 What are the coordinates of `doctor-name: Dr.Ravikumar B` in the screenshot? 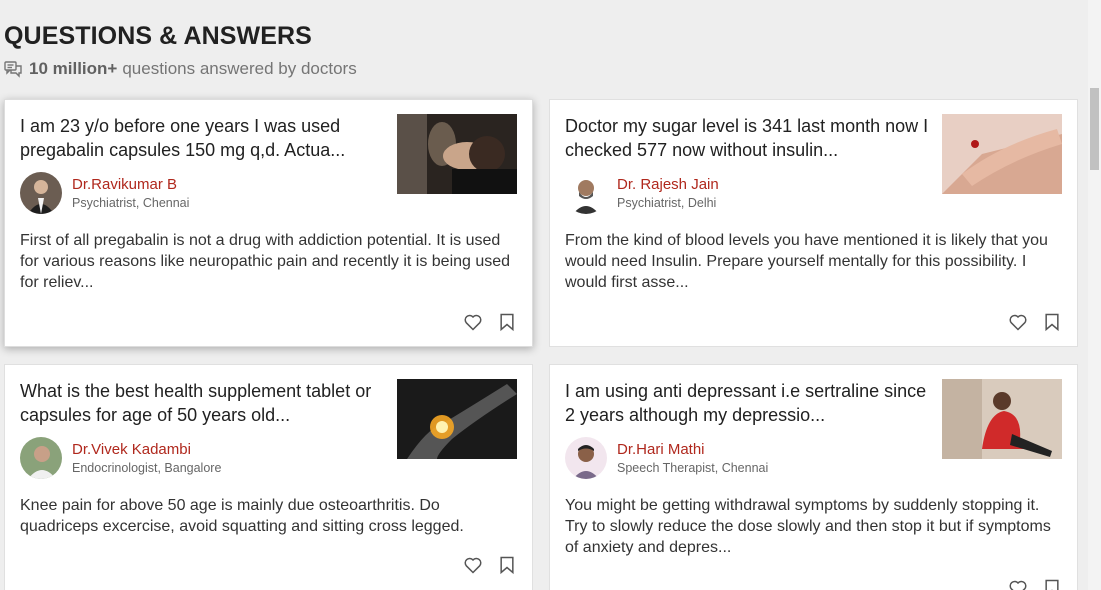 It's located at (130, 184).